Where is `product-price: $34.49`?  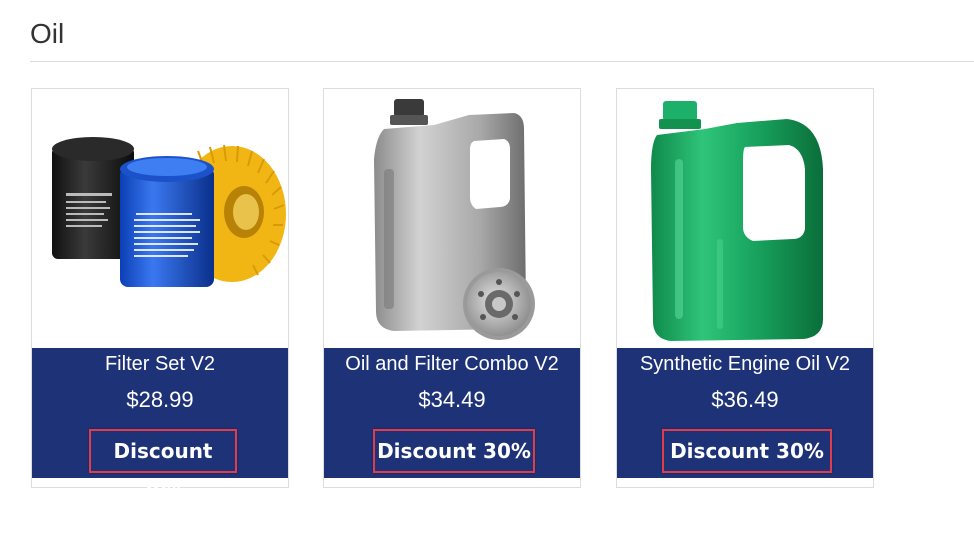
product-price: $34.49 is located at coordinates (452, 399).